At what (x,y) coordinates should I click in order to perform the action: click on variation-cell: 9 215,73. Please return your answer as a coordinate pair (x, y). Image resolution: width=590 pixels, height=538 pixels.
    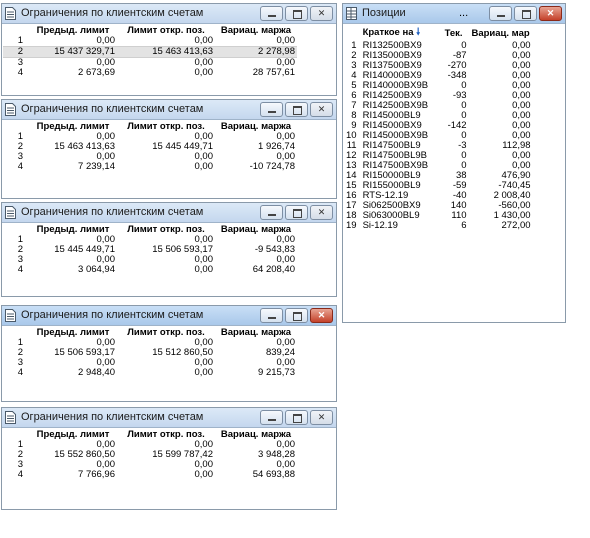
    Looking at the image, I should click on (276, 372).